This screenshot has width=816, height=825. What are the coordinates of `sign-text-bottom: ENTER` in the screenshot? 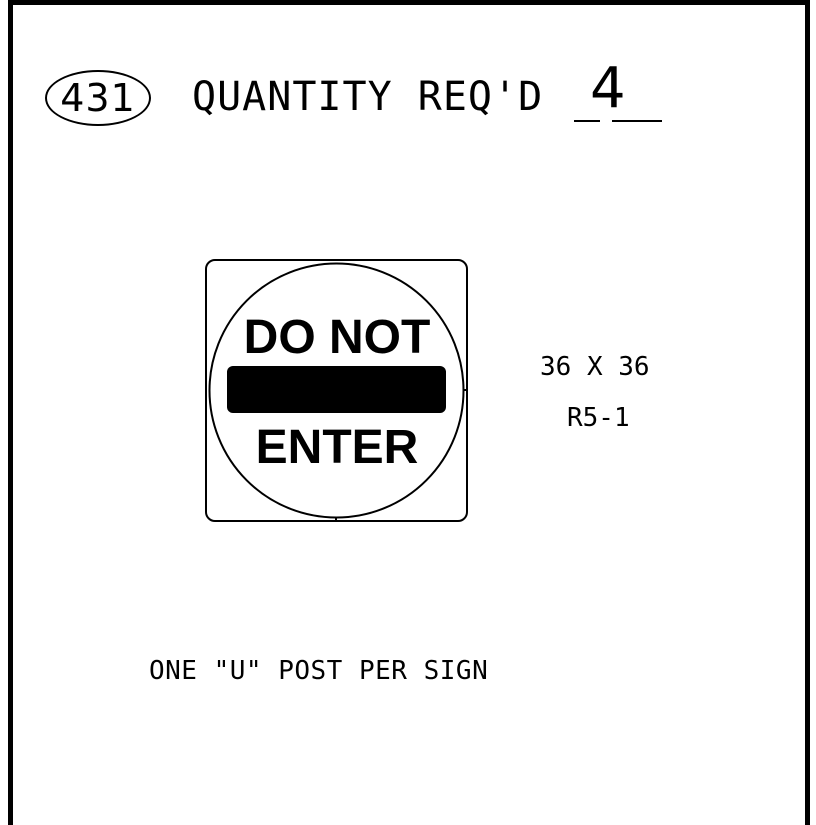 It's located at (337, 447).